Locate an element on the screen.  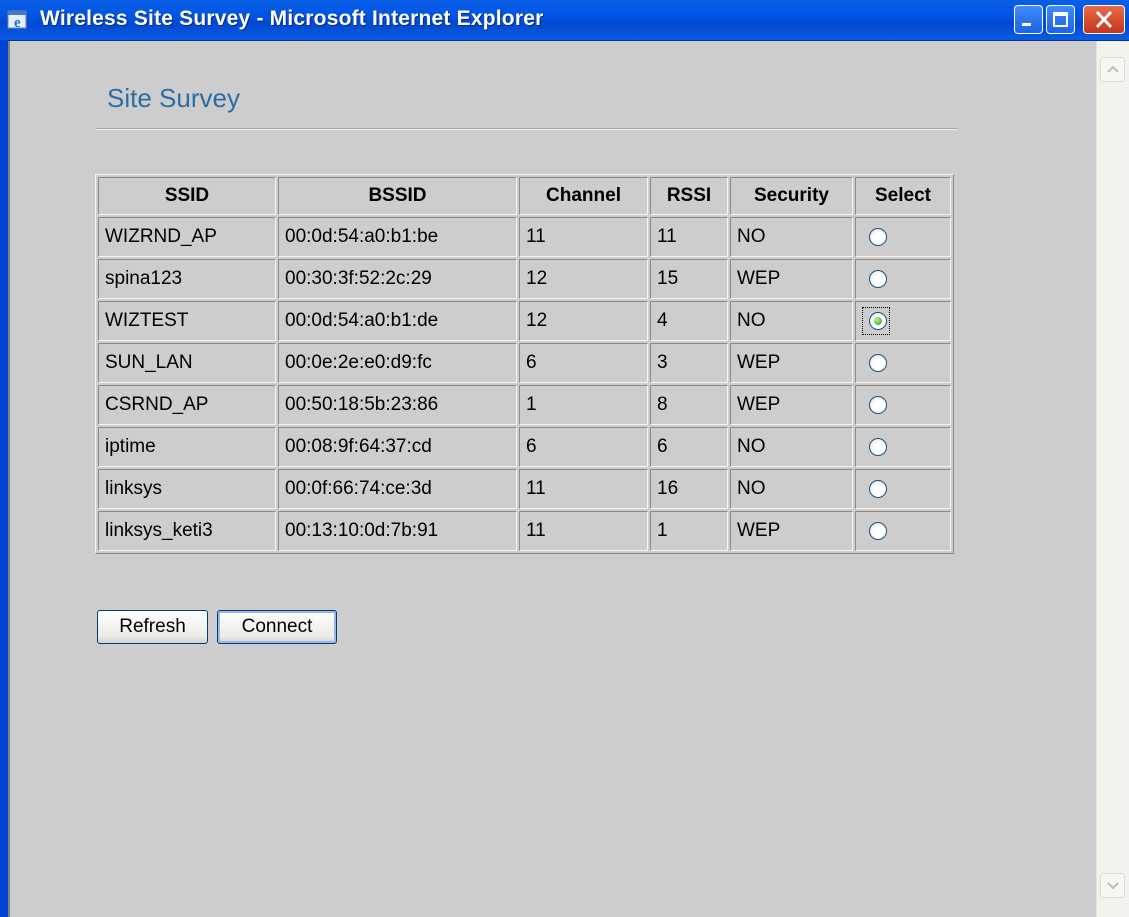
table-row: SUN_LAN 00:0e:2e:e0:d9:fc 6 3 WEP is located at coordinates (524, 363).